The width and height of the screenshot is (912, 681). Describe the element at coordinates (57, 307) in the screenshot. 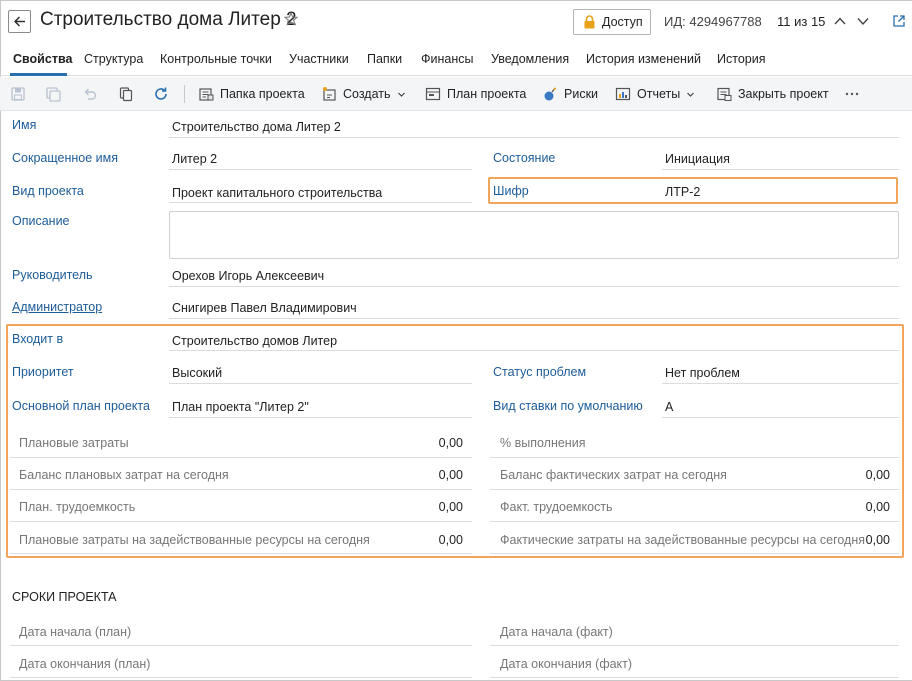

I see `admin-link: Администратор` at that location.